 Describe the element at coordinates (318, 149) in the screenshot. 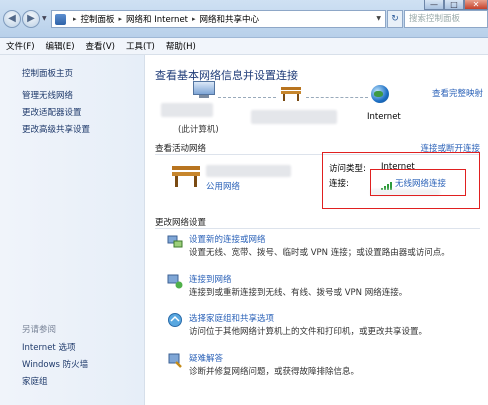

I see `active-networks-heading: 查看活动网络` at that location.